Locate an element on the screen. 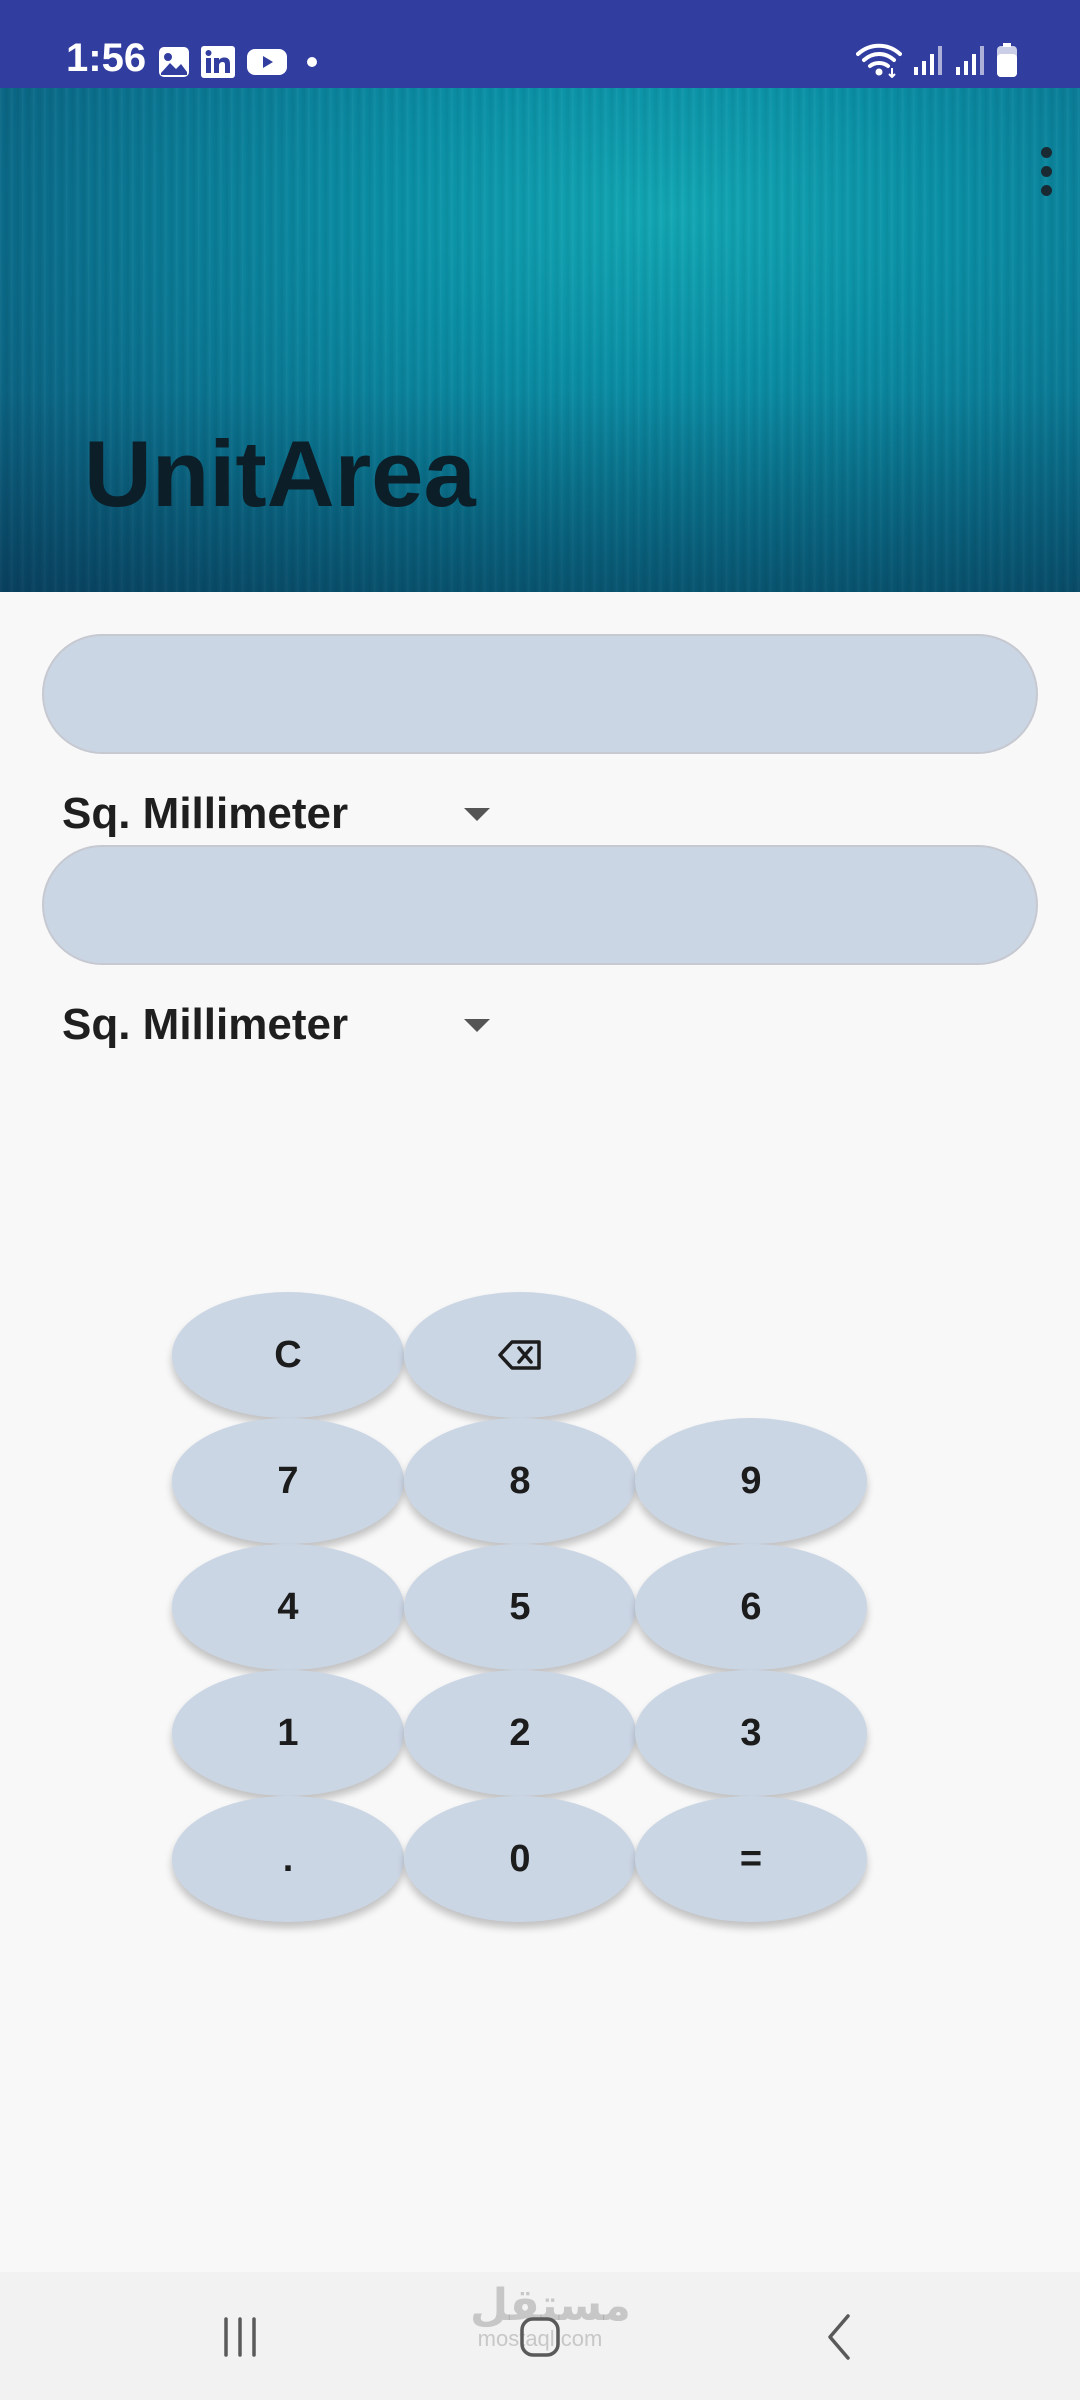 Image resolution: width=1080 pixels, height=2400 pixels. more-options-button is located at coordinates (1046, 171).